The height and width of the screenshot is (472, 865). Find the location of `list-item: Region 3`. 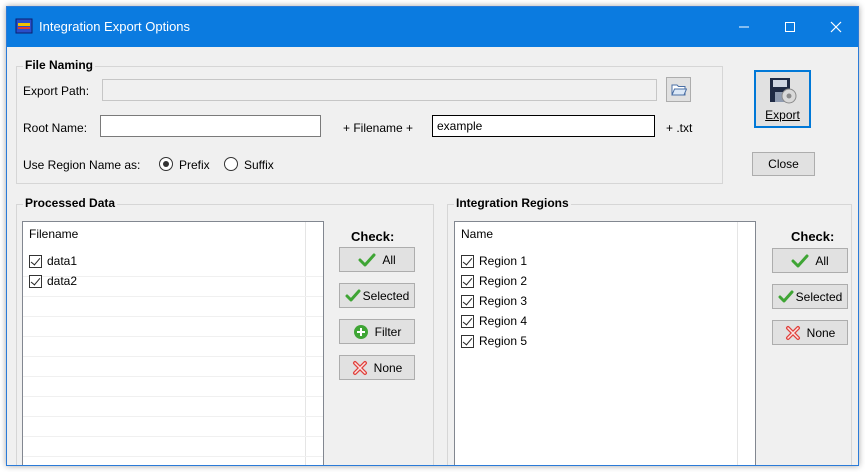

list-item: Region 3 is located at coordinates (494, 301).